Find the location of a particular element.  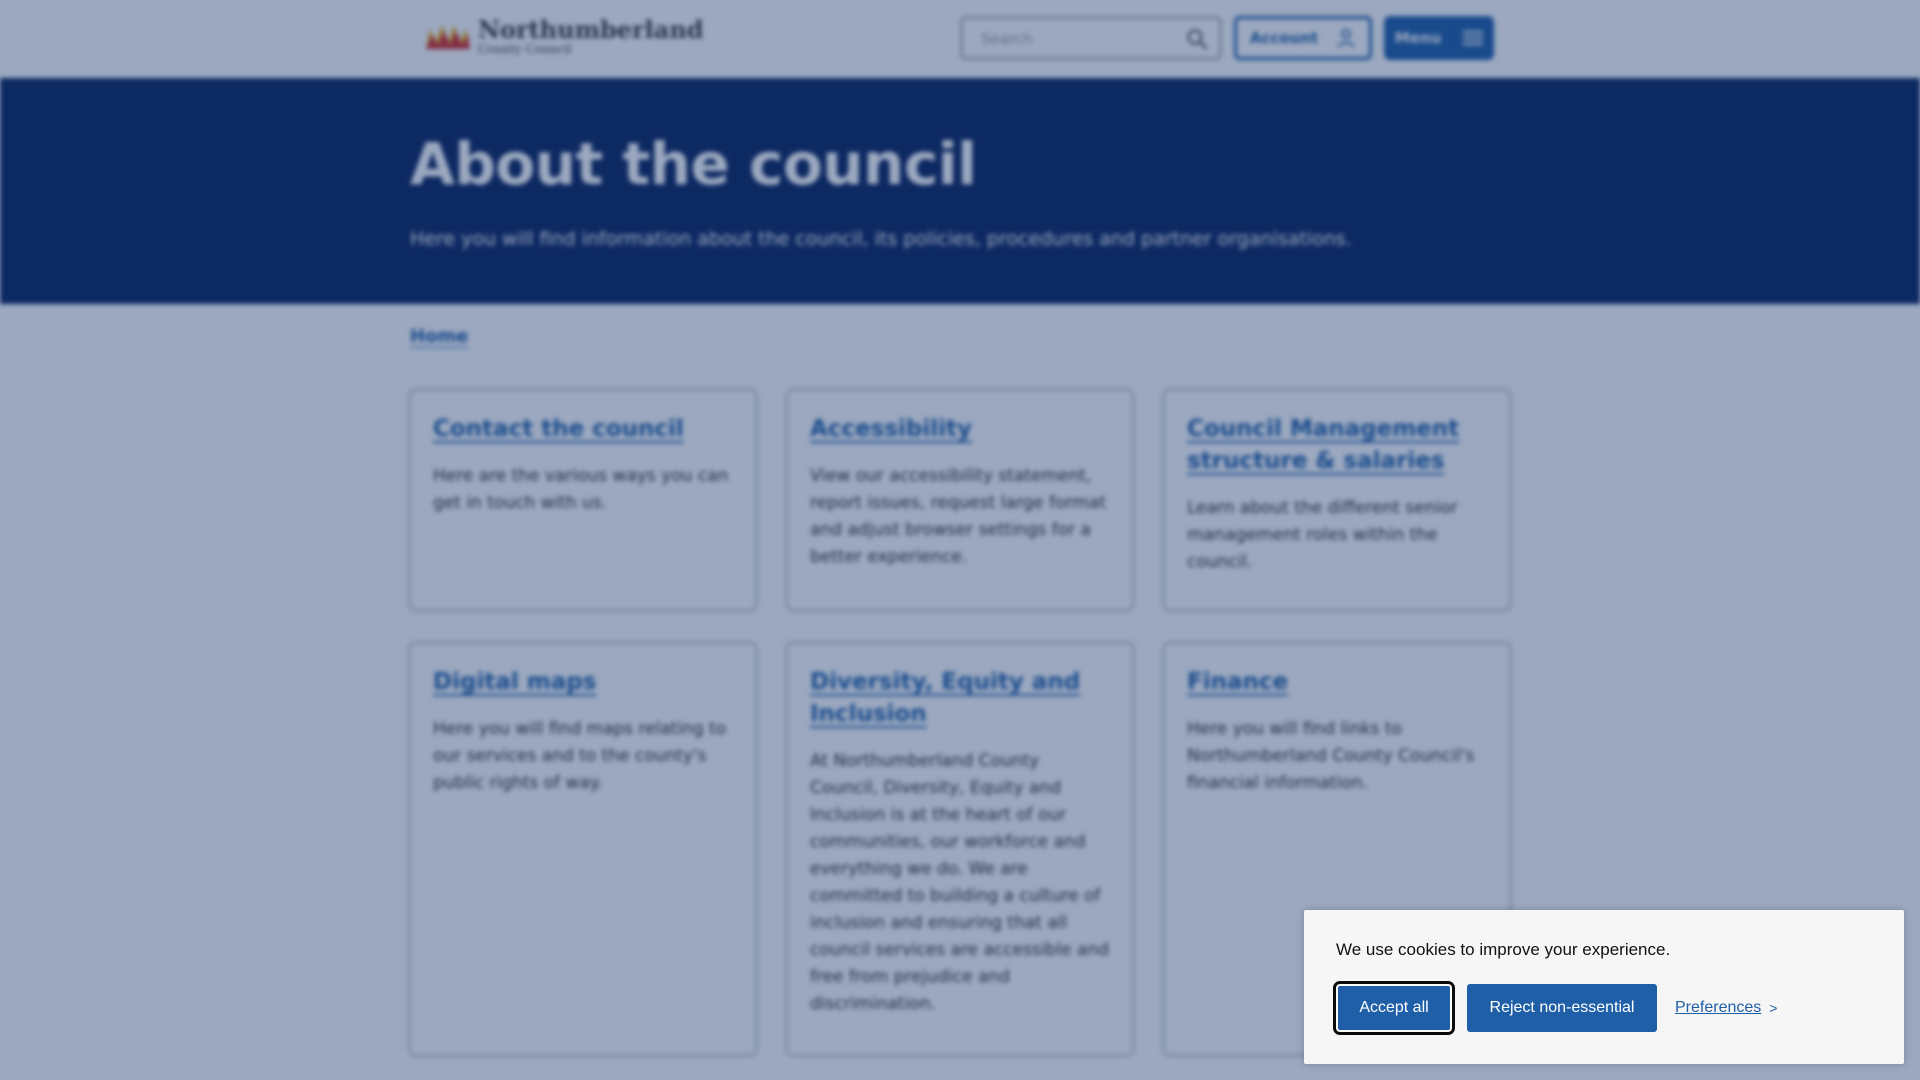

preferences-link: Preferences > is located at coordinates (1726, 1008).